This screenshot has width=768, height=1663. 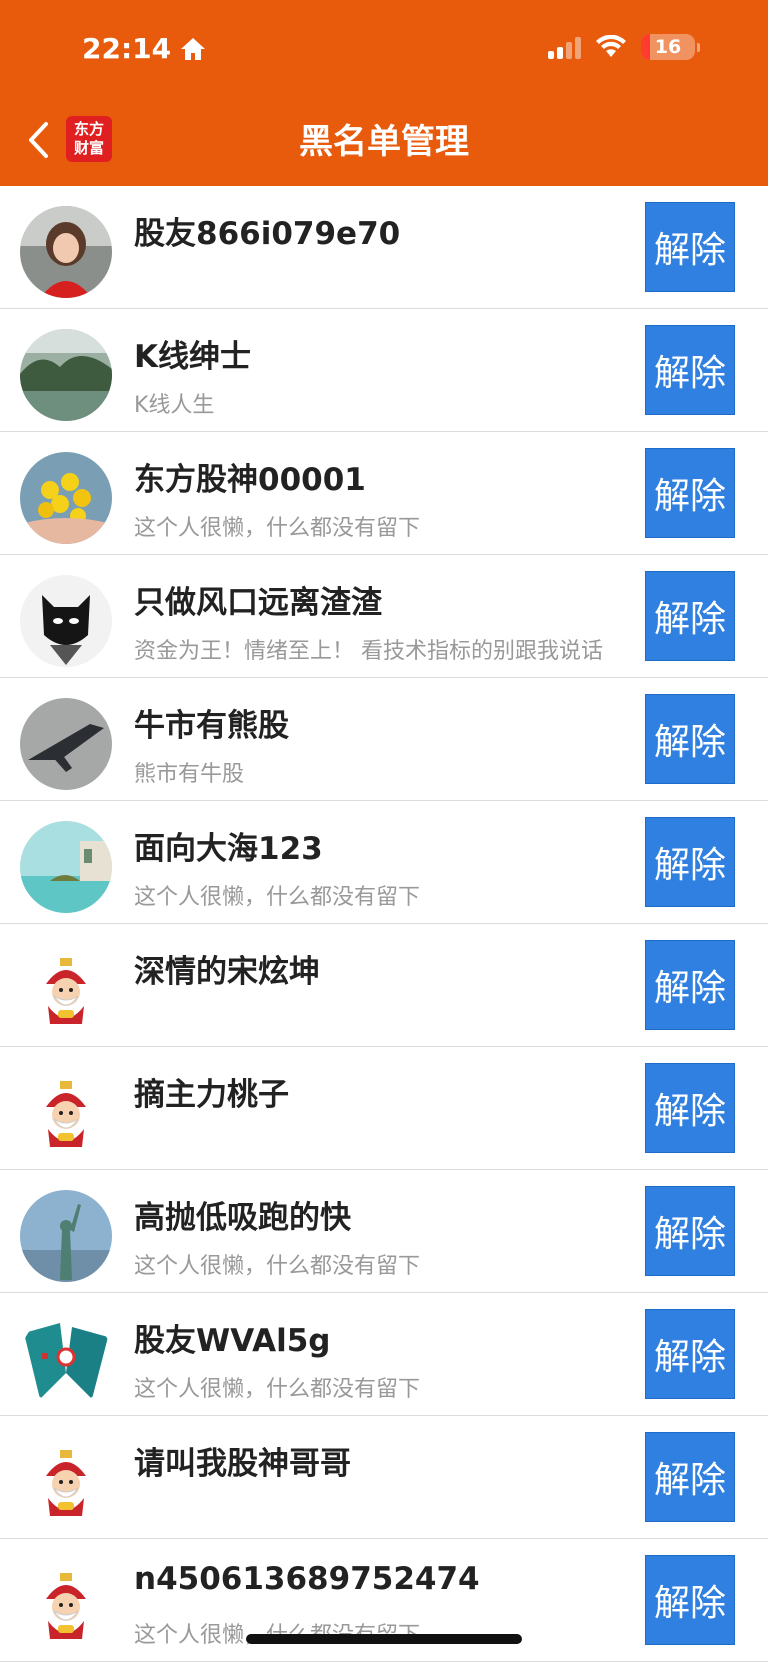 I want to click on blocked-user-row: 高抛低吸跑的快这个人很懒，什么都没有留下 解除, so click(x=384, y=1231).